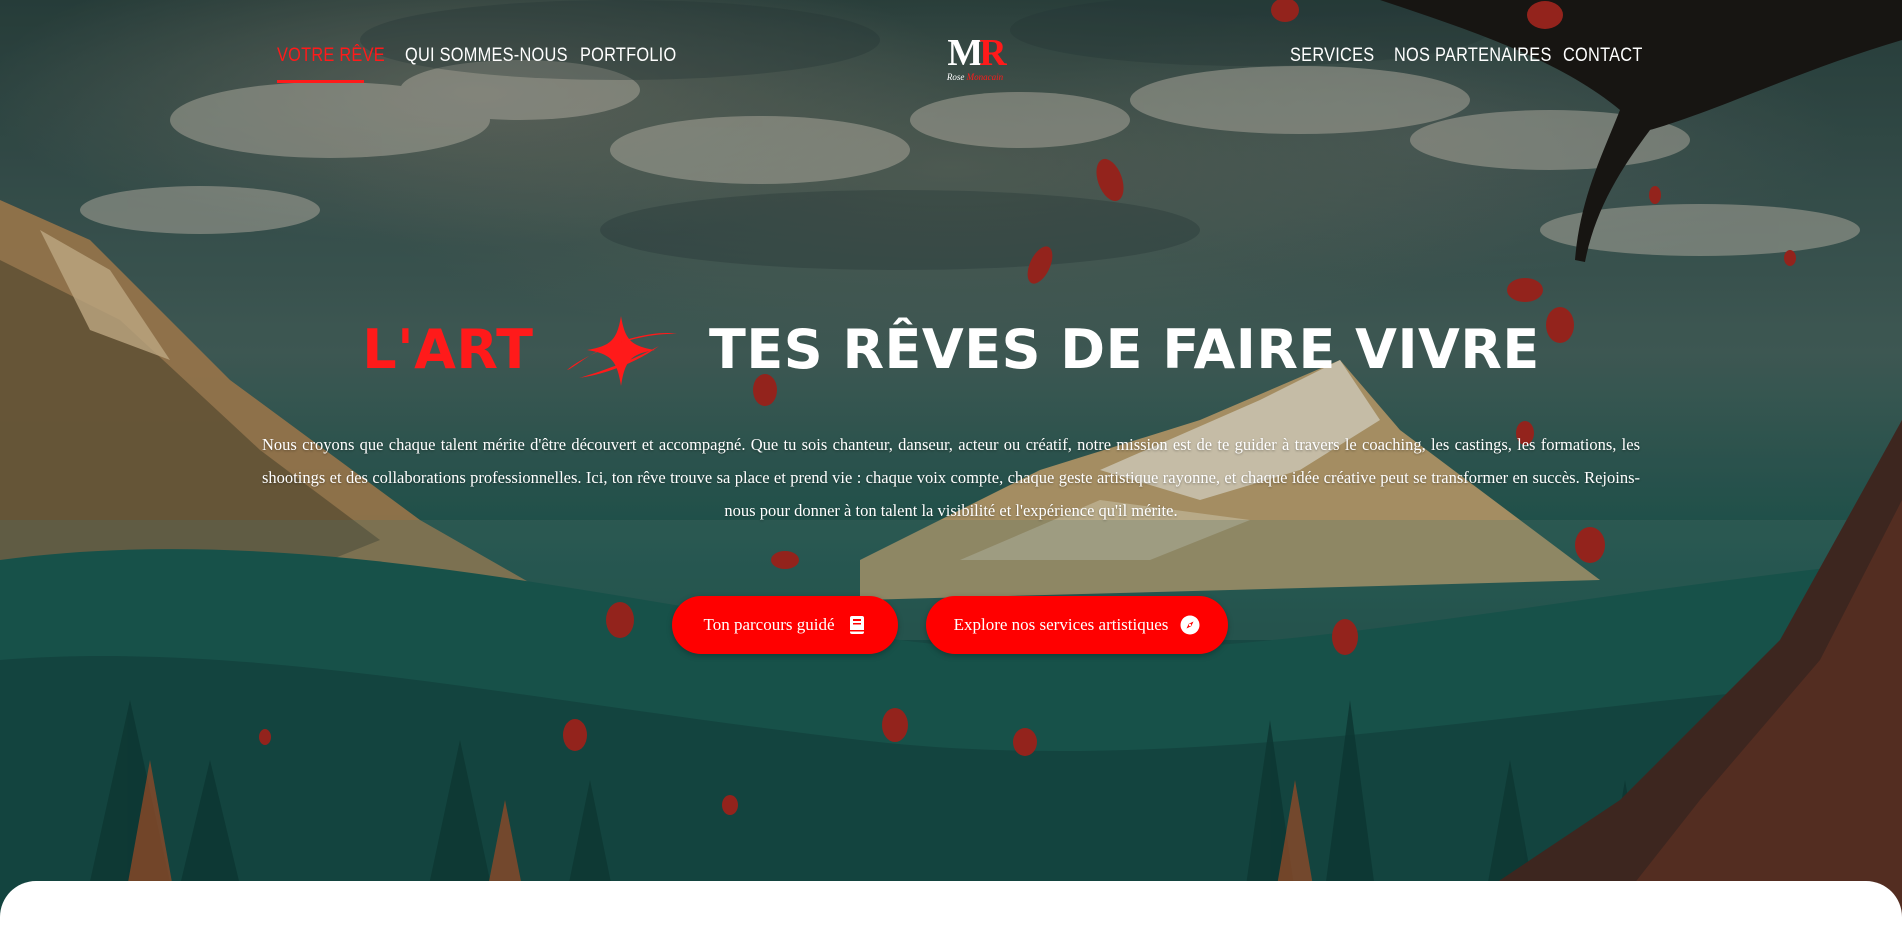 The width and height of the screenshot is (1902, 941). I want to click on site-logo: MR Rose Monacain, so click(975, 61).